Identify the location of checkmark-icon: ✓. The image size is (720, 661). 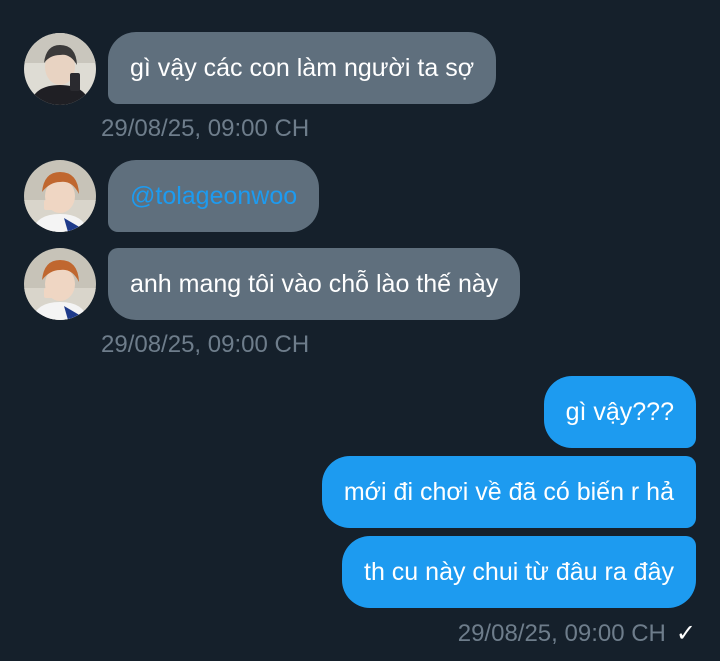
(685, 633).